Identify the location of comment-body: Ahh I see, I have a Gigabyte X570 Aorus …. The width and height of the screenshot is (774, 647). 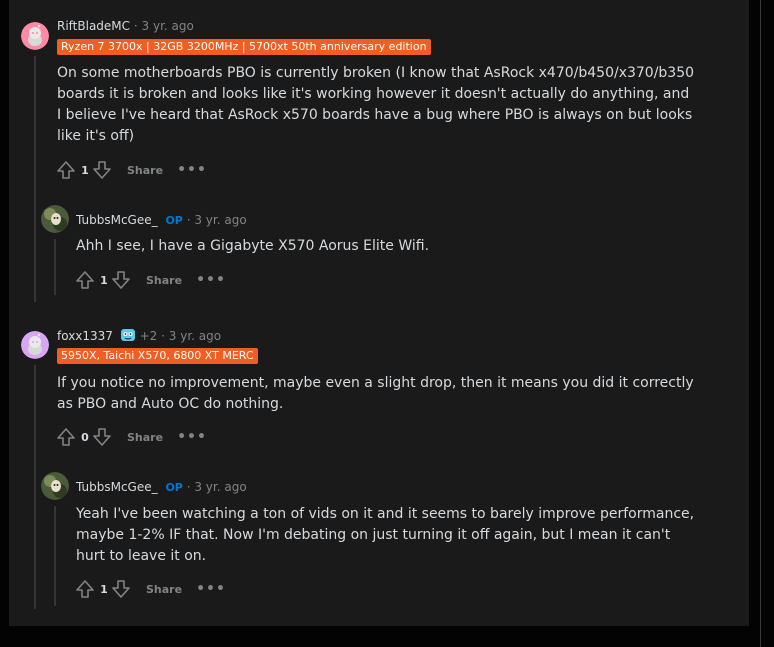
(253, 246).